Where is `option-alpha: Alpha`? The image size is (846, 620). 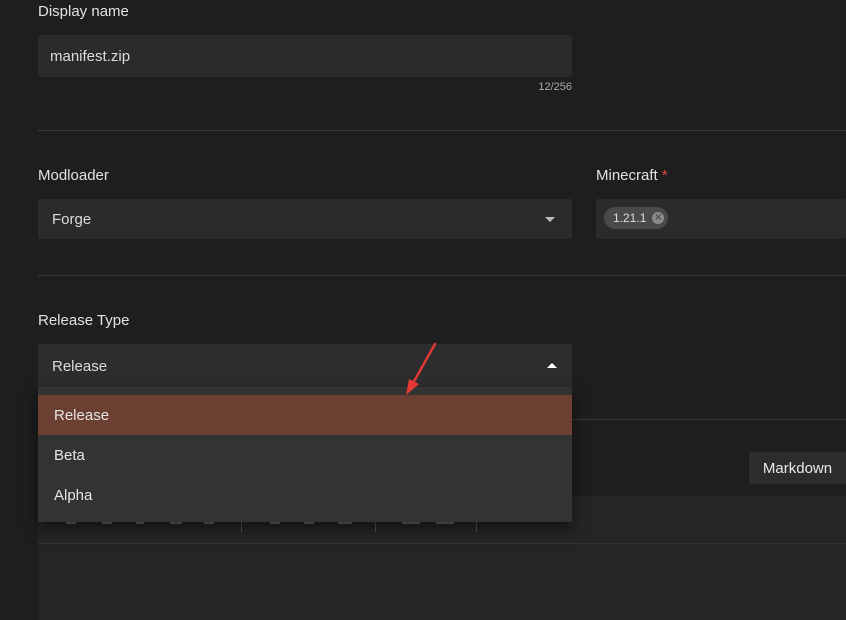
option-alpha: Alpha is located at coordinates (305, 495).